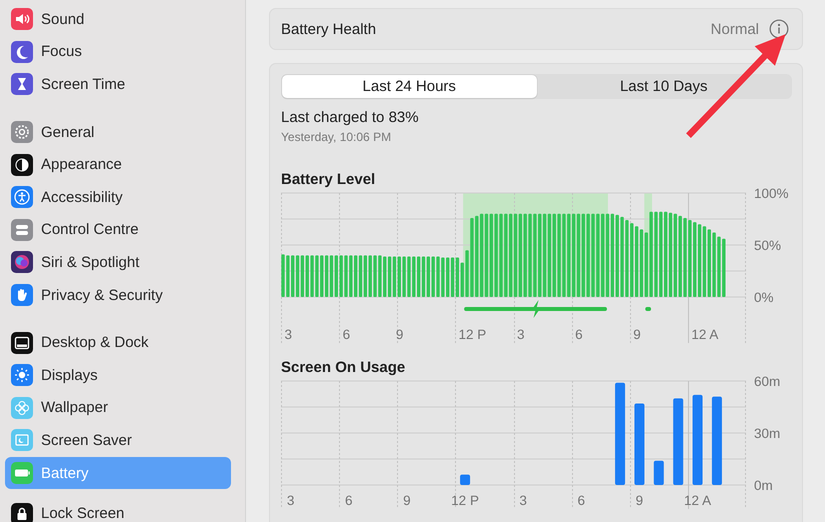 The image size is (825, 522). I want to click on axis-label: 30m, so click(767, 433).